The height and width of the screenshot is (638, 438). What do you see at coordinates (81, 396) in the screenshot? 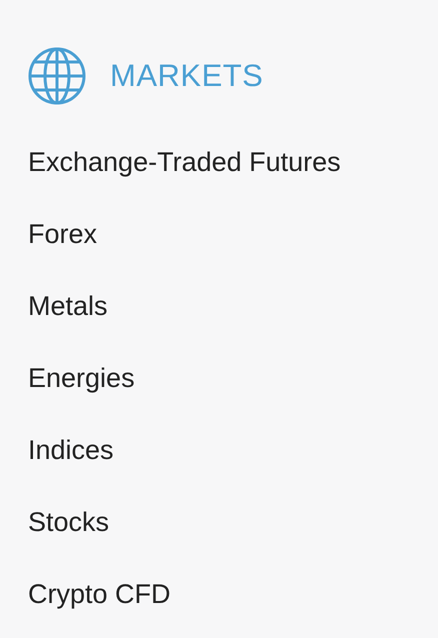
I see `market-link: Energies` at bounding box center [81, 396].